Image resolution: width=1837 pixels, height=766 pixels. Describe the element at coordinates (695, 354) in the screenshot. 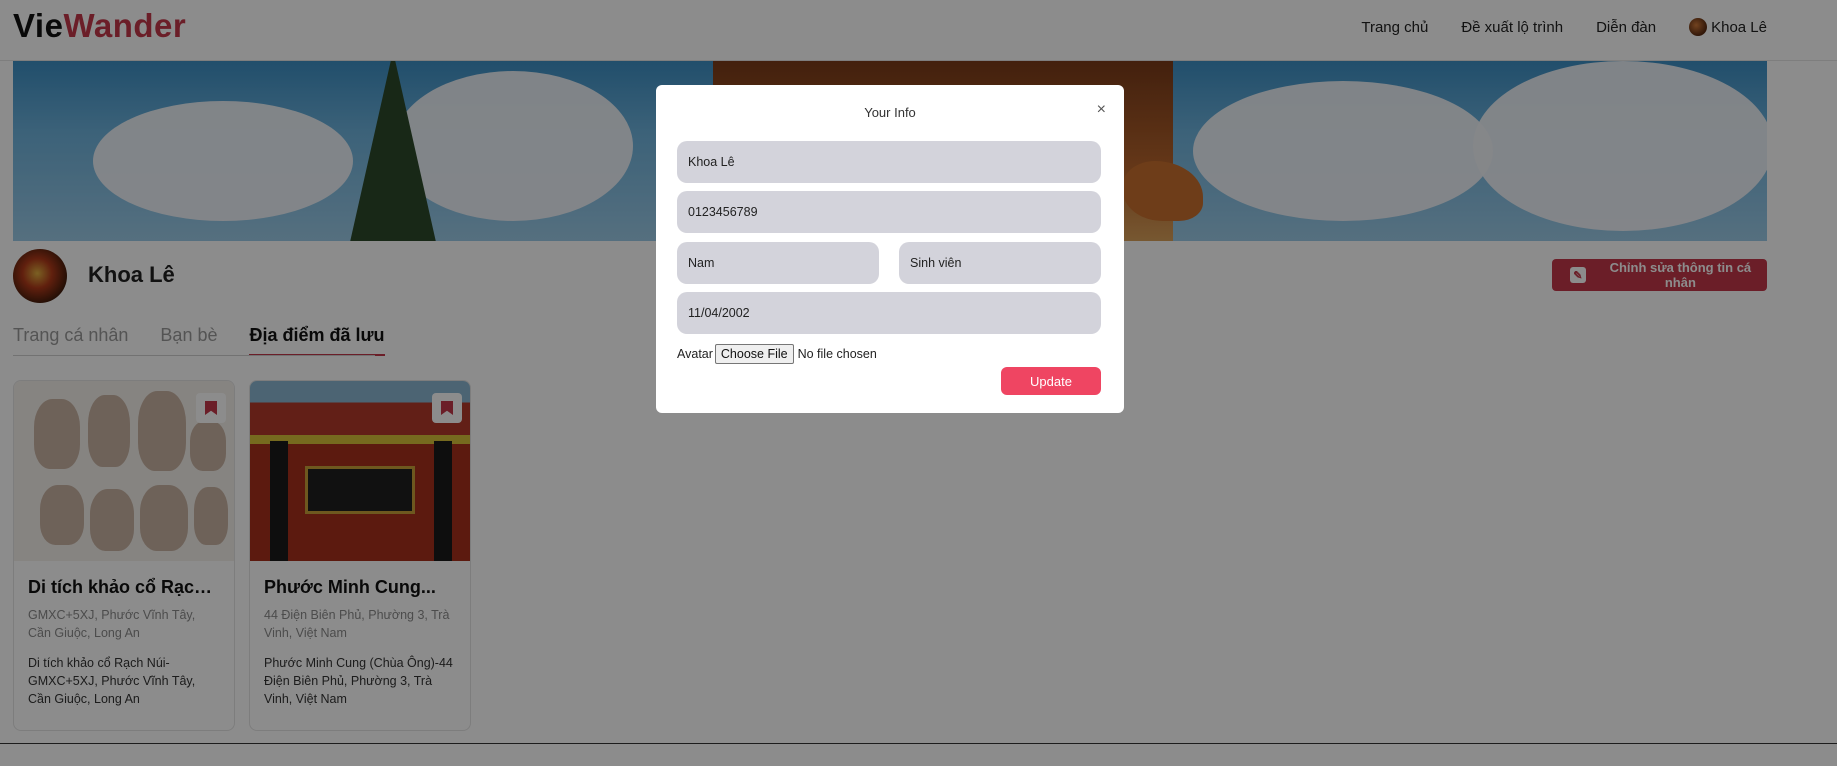

I see `avatar-label: Avatar` at that location.